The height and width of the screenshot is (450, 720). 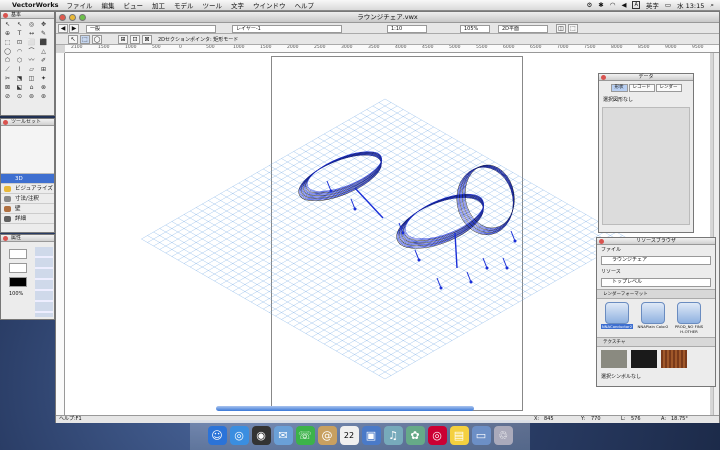 What do you see at coordinates (523, 29) in the screenshot?
I see `view-field: 2D平面` at bounding box center [523, 29].